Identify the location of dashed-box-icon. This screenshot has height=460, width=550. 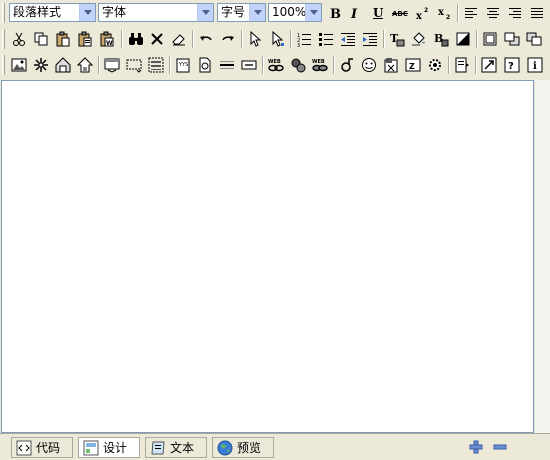
(134, 66).